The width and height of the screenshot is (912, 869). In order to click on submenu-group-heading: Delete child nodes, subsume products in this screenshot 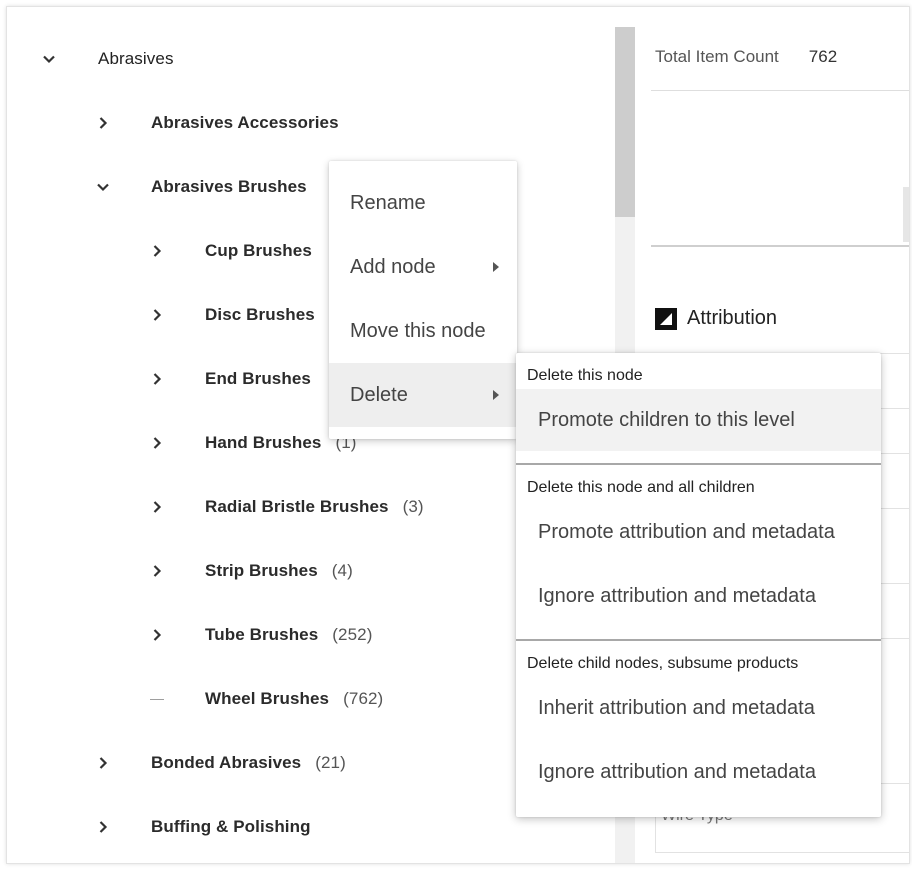, I will do `click(663, 663)`.